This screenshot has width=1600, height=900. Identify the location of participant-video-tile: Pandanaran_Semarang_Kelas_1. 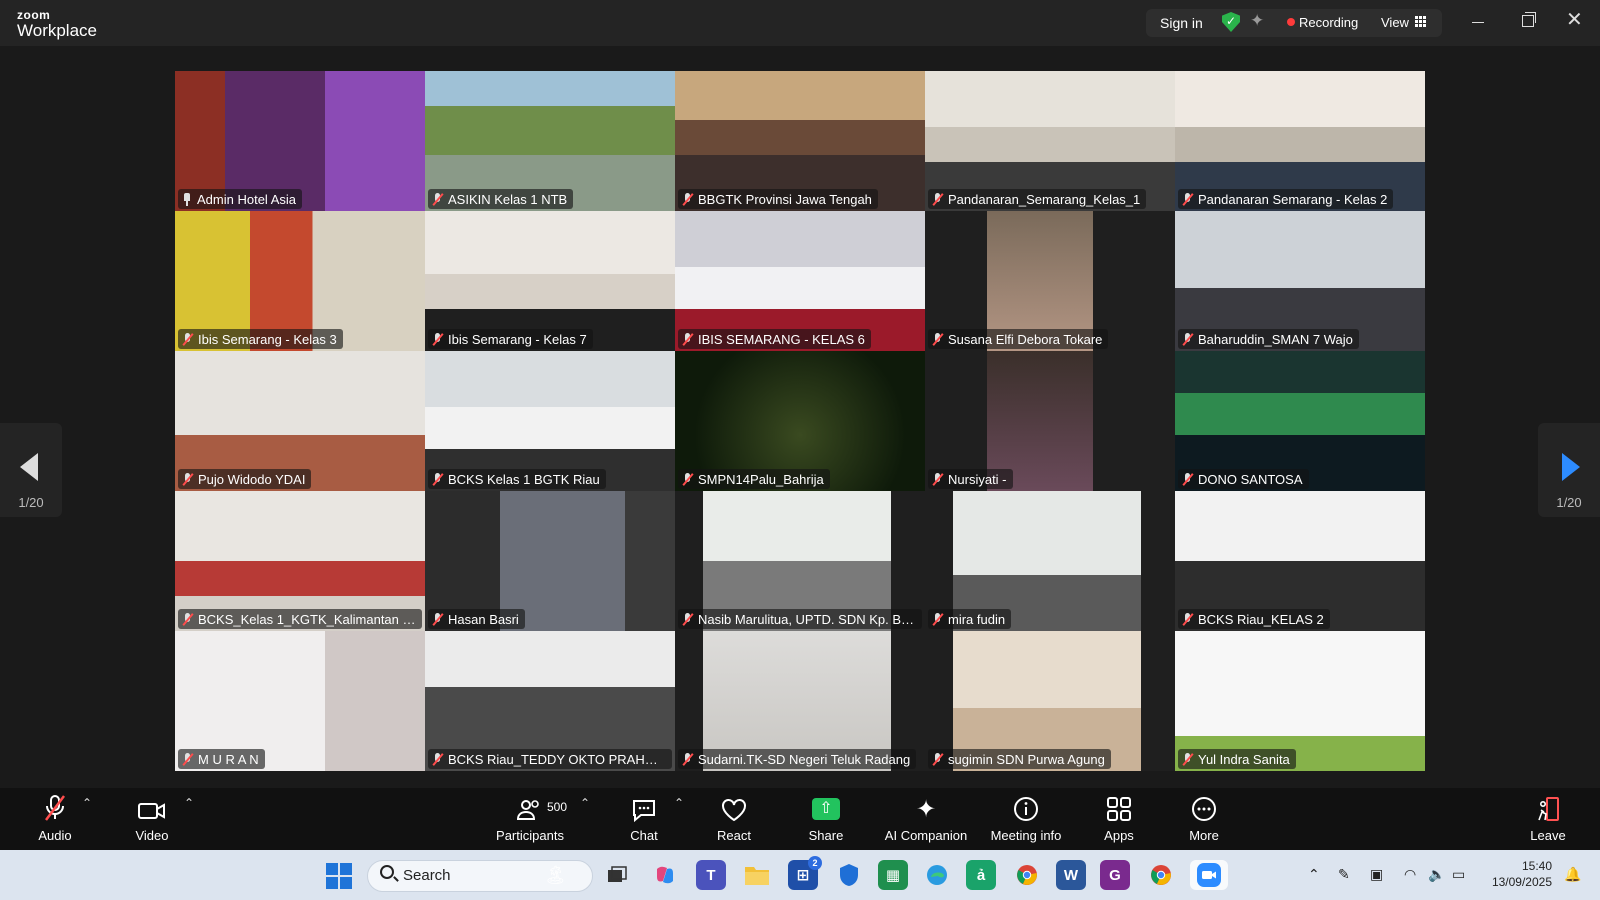
(1050, 141).